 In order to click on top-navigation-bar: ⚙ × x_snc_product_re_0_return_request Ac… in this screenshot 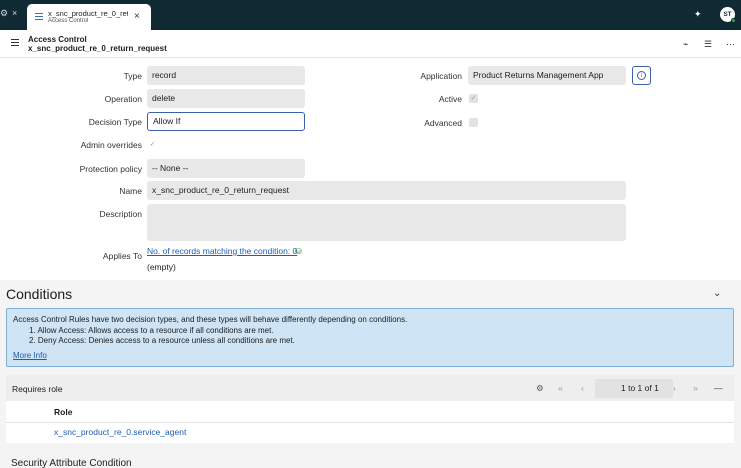, I will do `click(370, 15)`.